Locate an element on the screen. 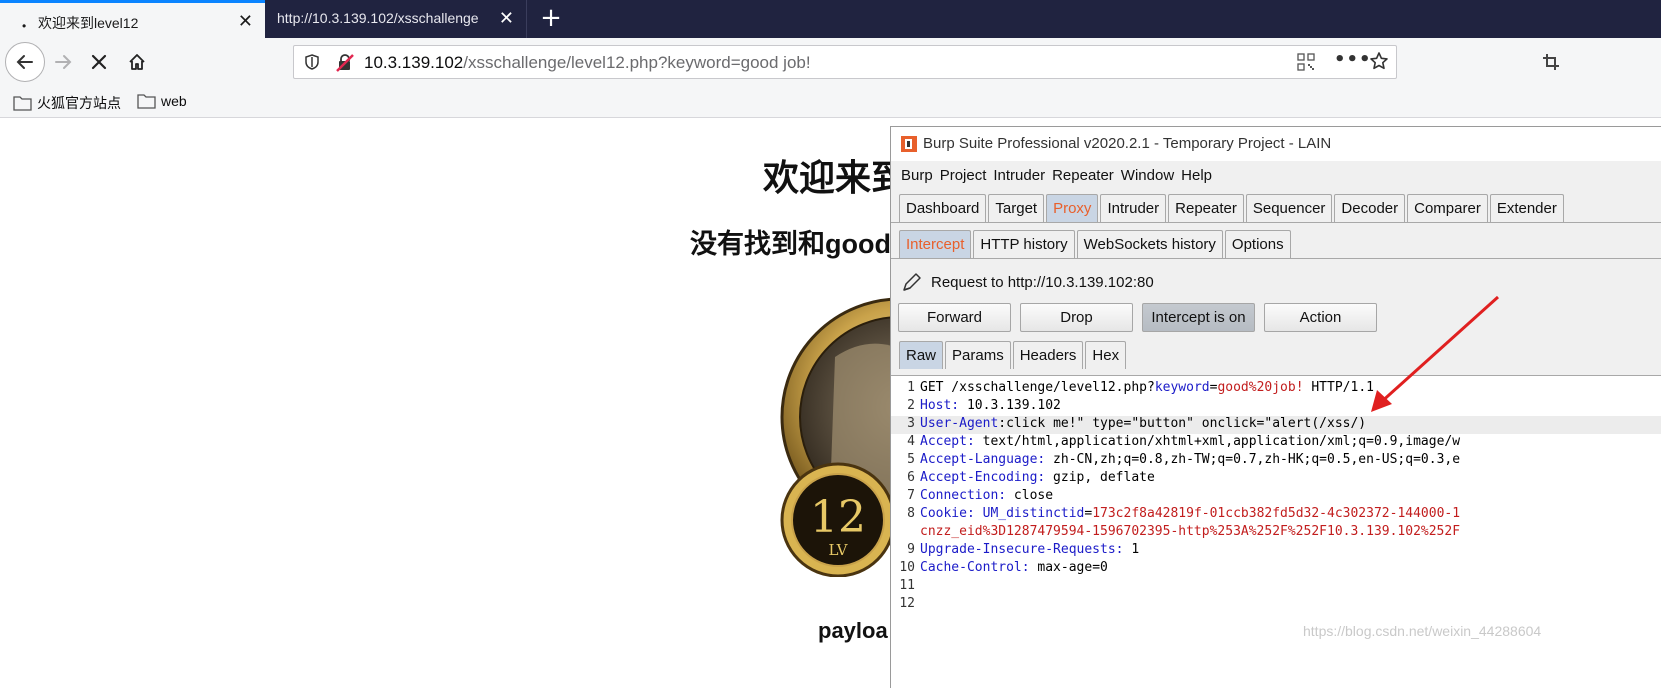 The image size is (1661, 688). menu-help: Help is located at coordinates (1196, 175).